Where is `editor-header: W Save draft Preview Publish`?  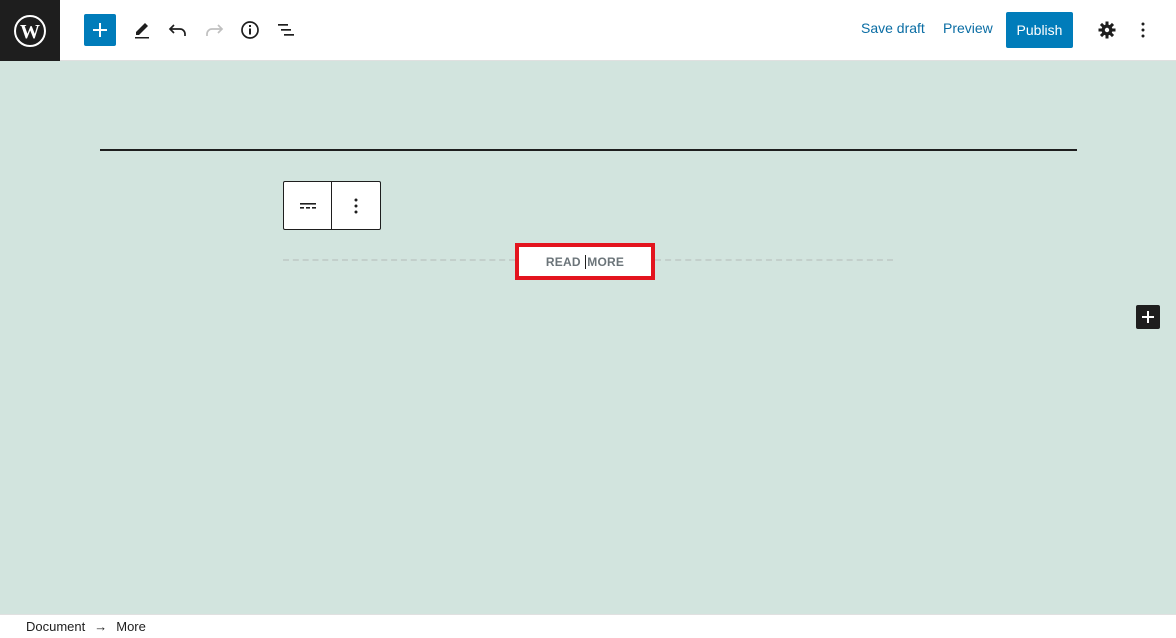 editor-header: W Save draft Preview Publish is located at coordinates (588, 30).